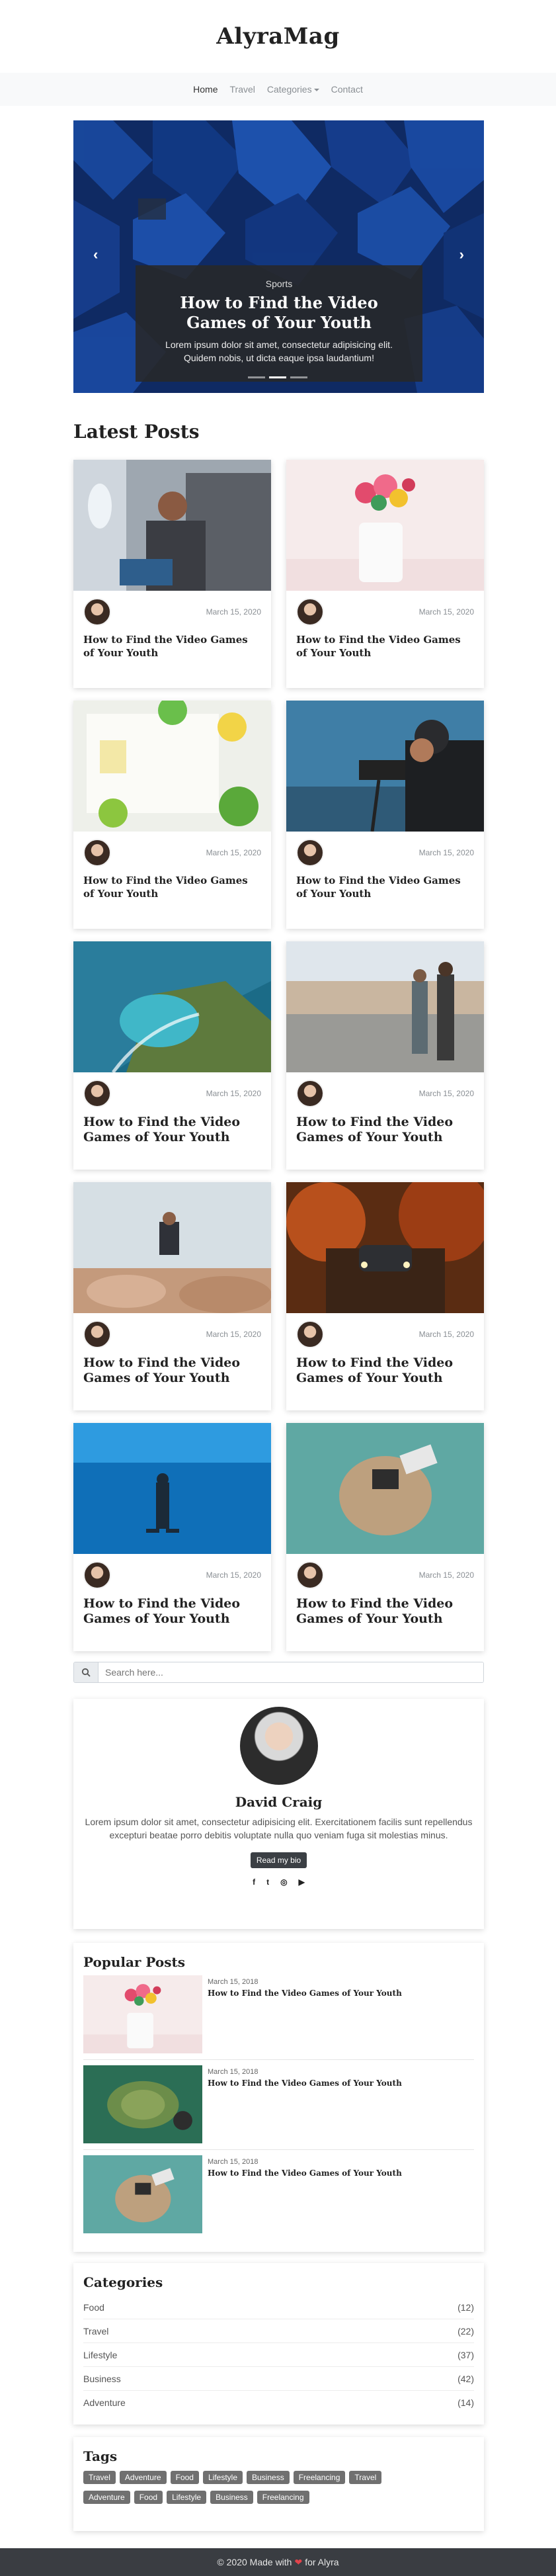  What do you see at coordinates (100, 2355) in the screenshot?
I see `category-name: Lifestyle` at bounding box center [100, 2355].